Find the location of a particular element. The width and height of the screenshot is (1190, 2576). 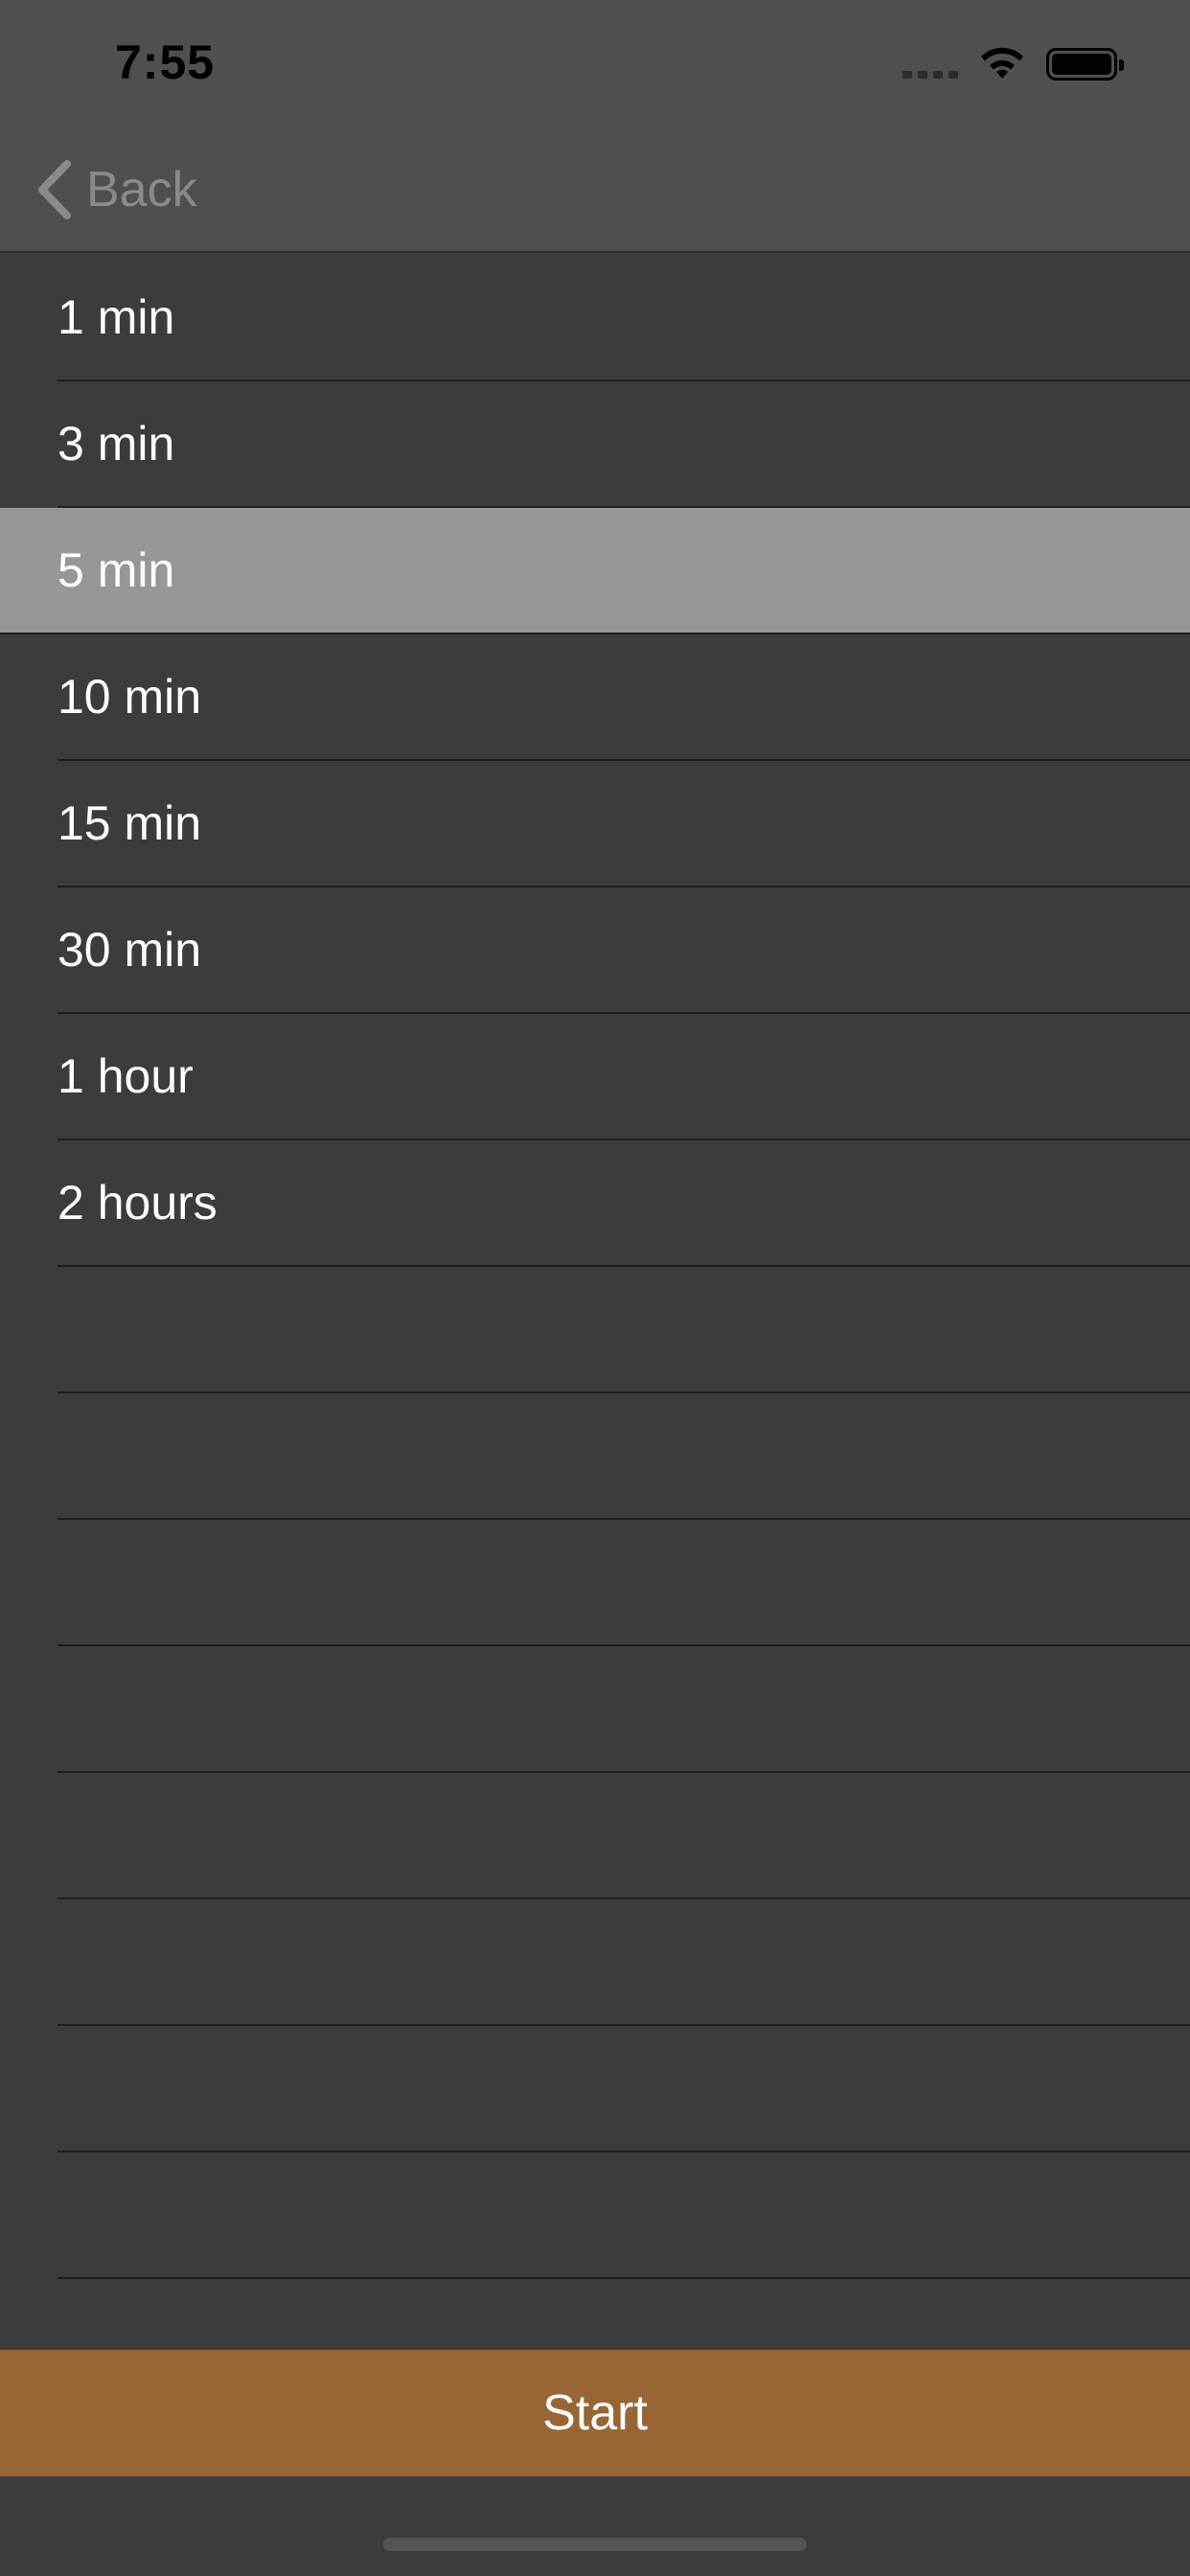

status-icons is located at coordinates (1018, 66).